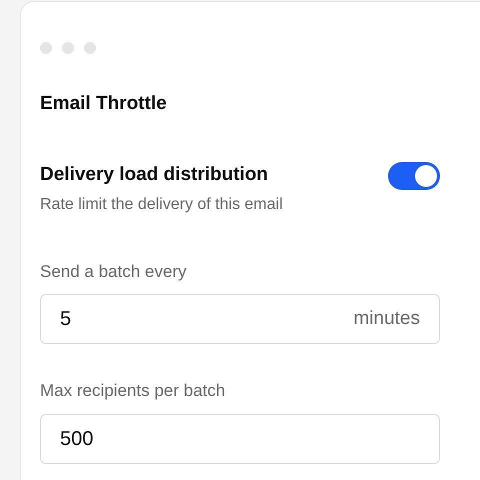 Image resolution: width=480 pixels, height=480 pixels. I want to click on toggle-knob, so click(426, 175).